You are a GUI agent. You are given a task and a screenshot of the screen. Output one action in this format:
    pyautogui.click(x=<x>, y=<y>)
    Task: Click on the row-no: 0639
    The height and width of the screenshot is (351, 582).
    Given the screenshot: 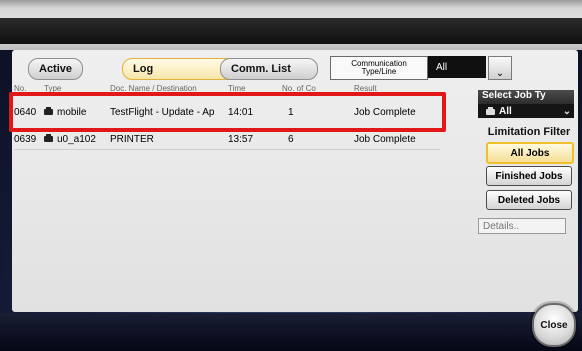 What is the action you would take?
    pyautogui.click(x=25, y=139)
    